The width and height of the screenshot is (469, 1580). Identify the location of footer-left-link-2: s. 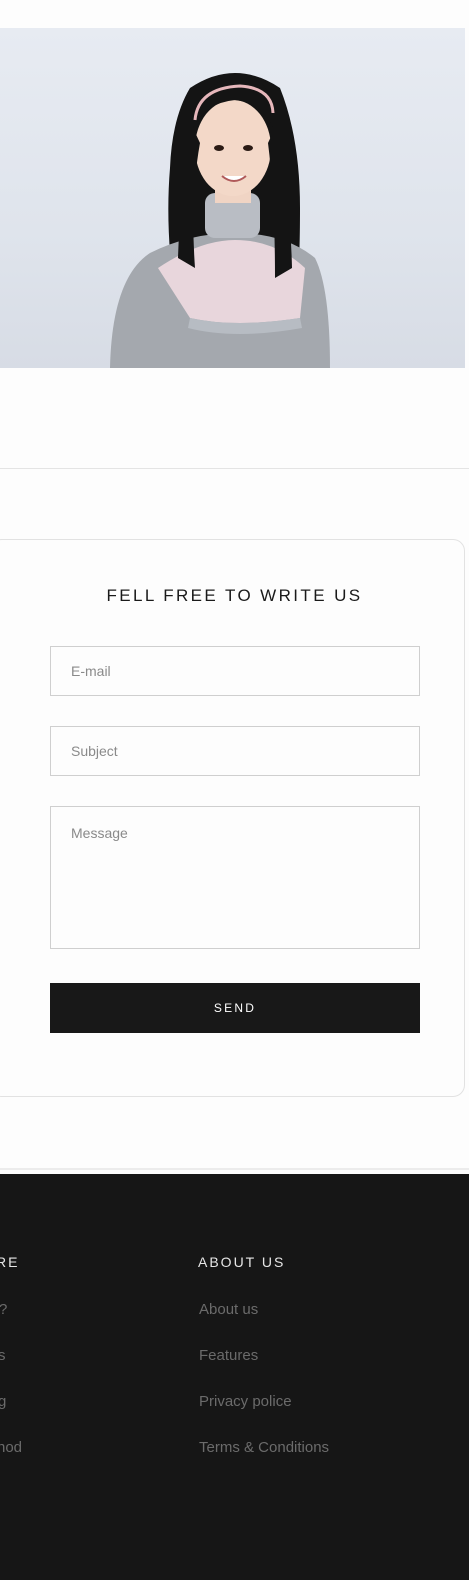
(3, 1355).